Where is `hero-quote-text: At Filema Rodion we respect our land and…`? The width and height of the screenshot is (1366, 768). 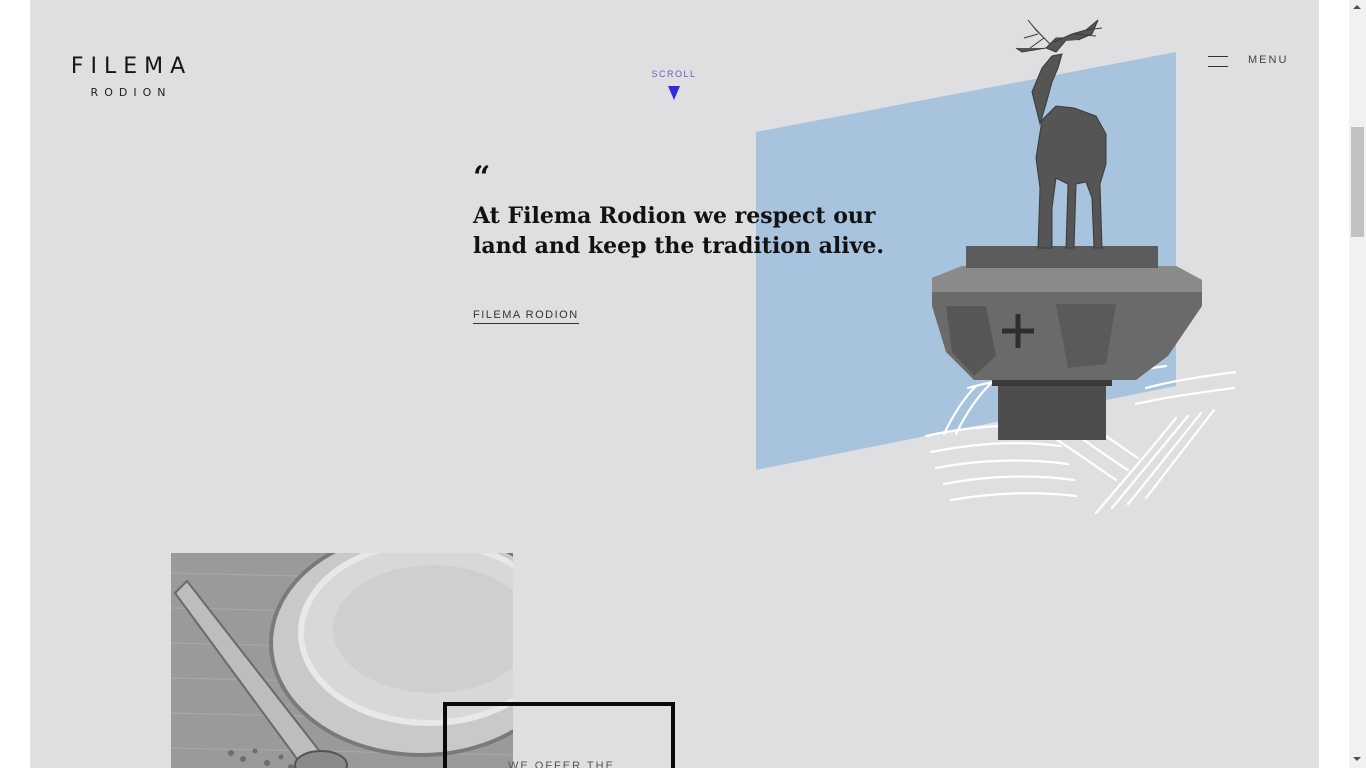 hero-quote-text: At Filema Rodion we respect our land and… is located at coordinates (679, 231).